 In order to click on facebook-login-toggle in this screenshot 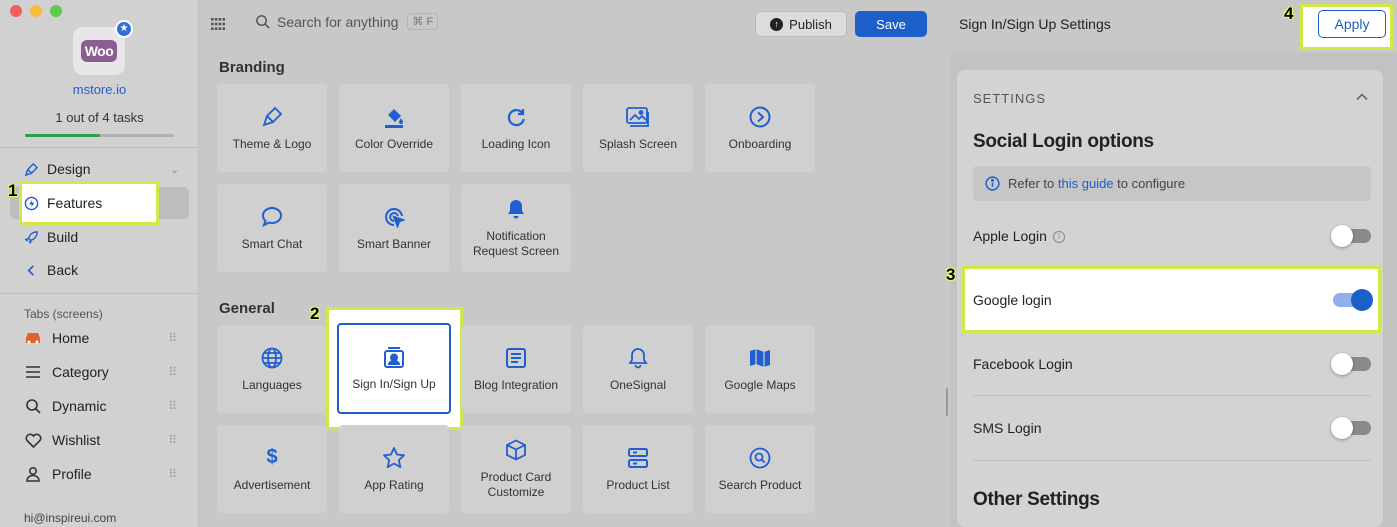, I will do `click(1351, 364)`.